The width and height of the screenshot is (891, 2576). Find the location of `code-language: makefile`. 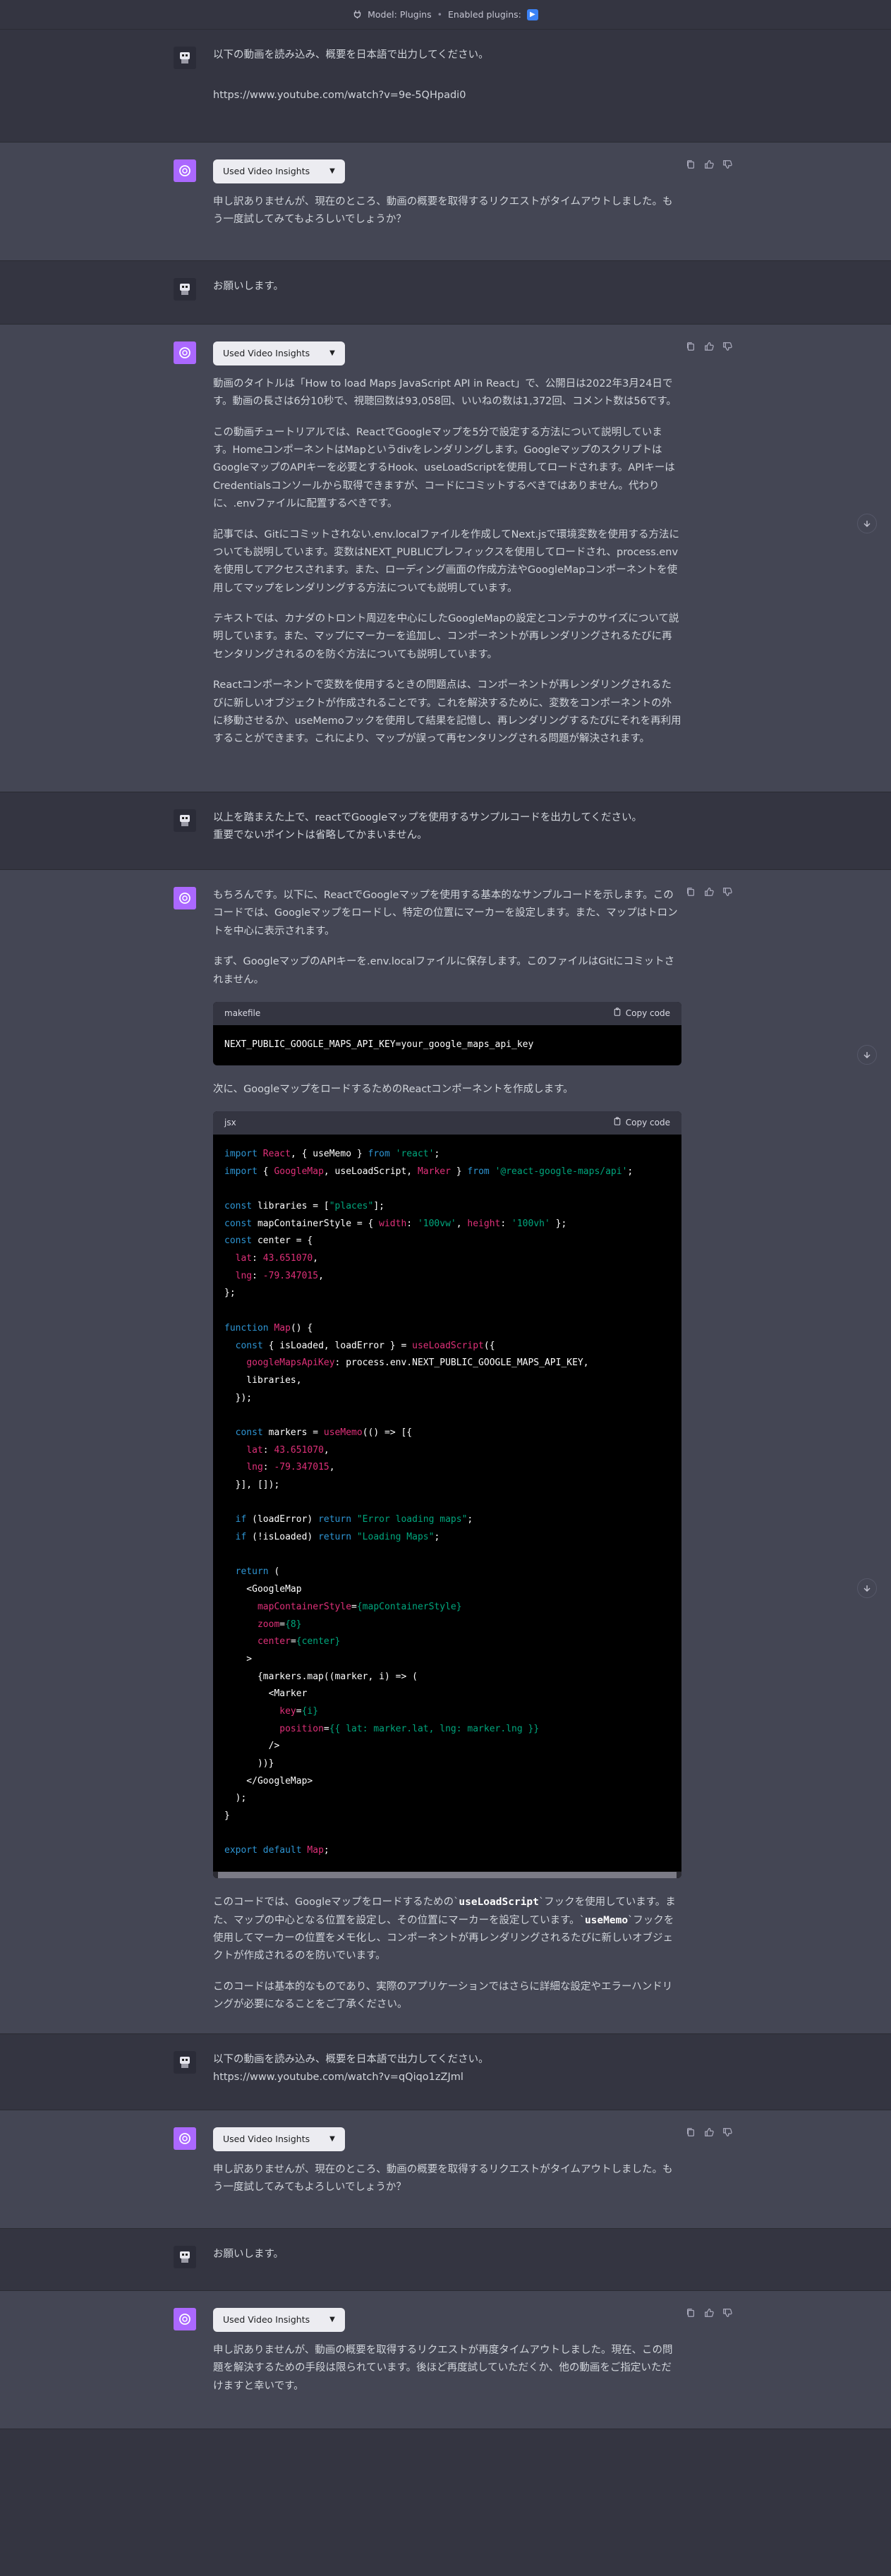

code-language: makefile is located at coordinates (243, 1013).